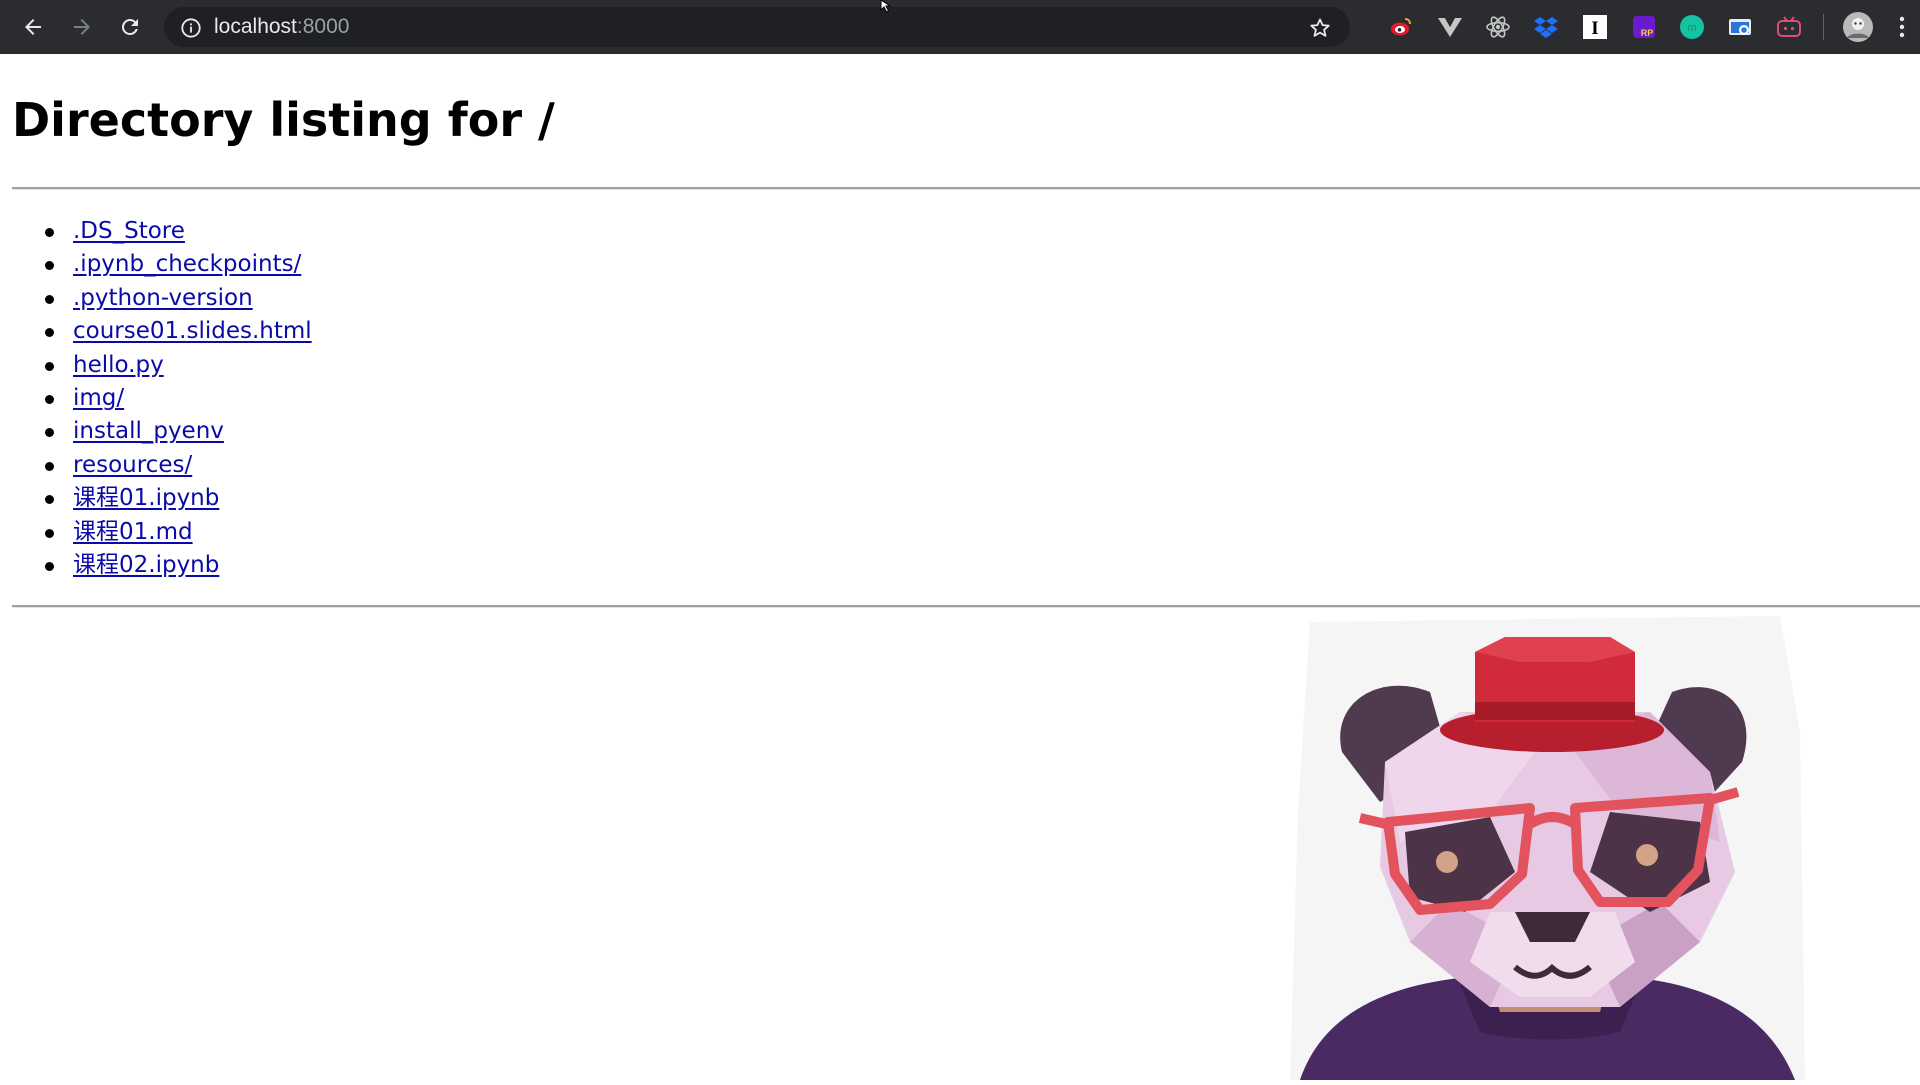 The width and height of the screenshot is (1920, 1085). I want to click on file-link: install_pyenv, so click(148, 431).